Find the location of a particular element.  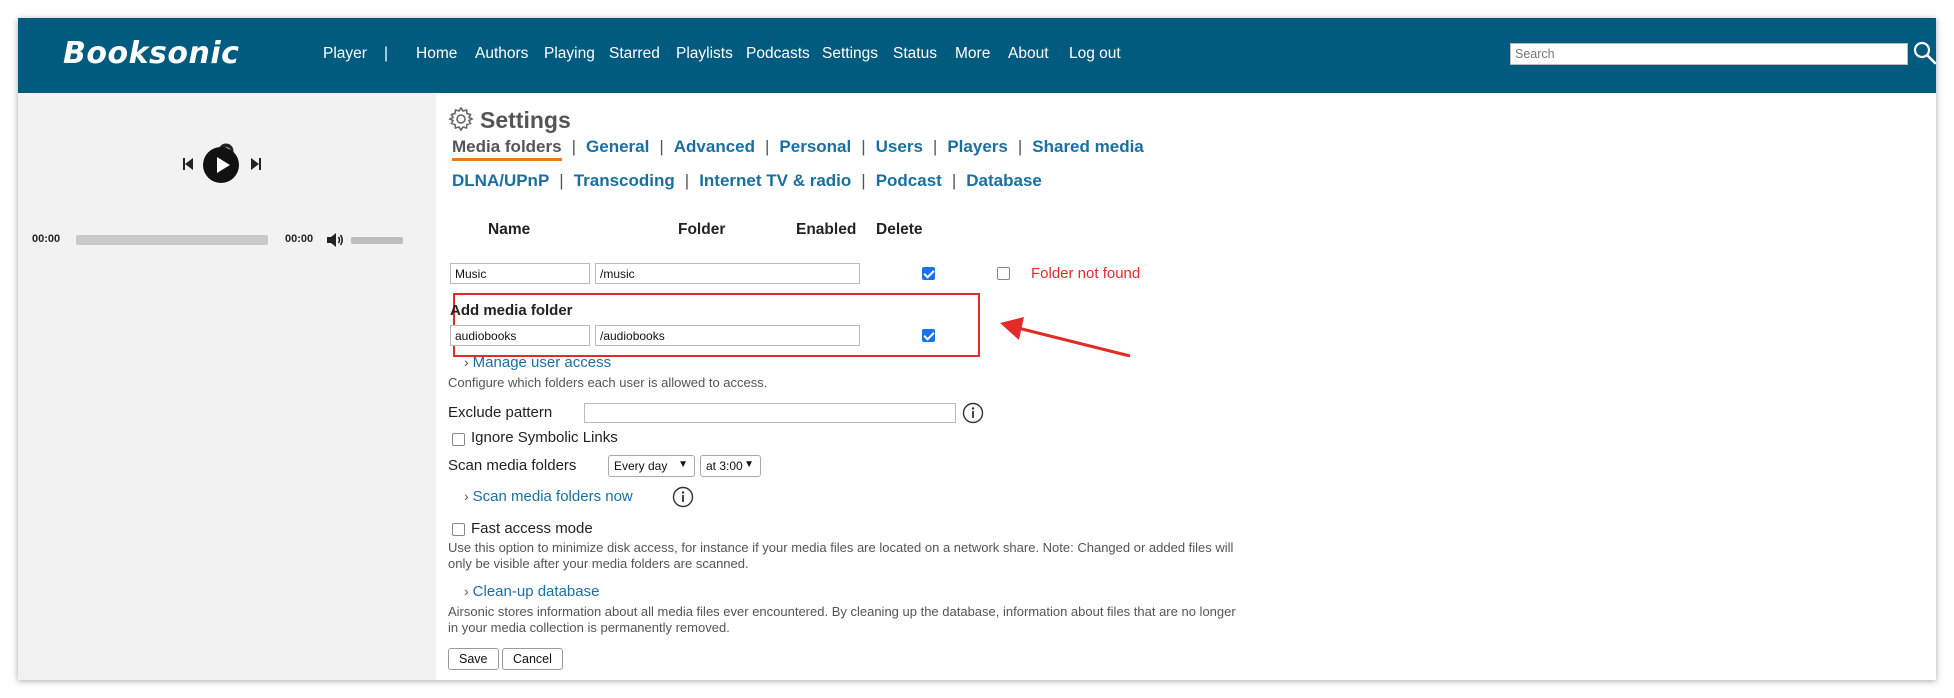

scan-media-folders-label: Scan media folders is located at coordinates (512, 465).